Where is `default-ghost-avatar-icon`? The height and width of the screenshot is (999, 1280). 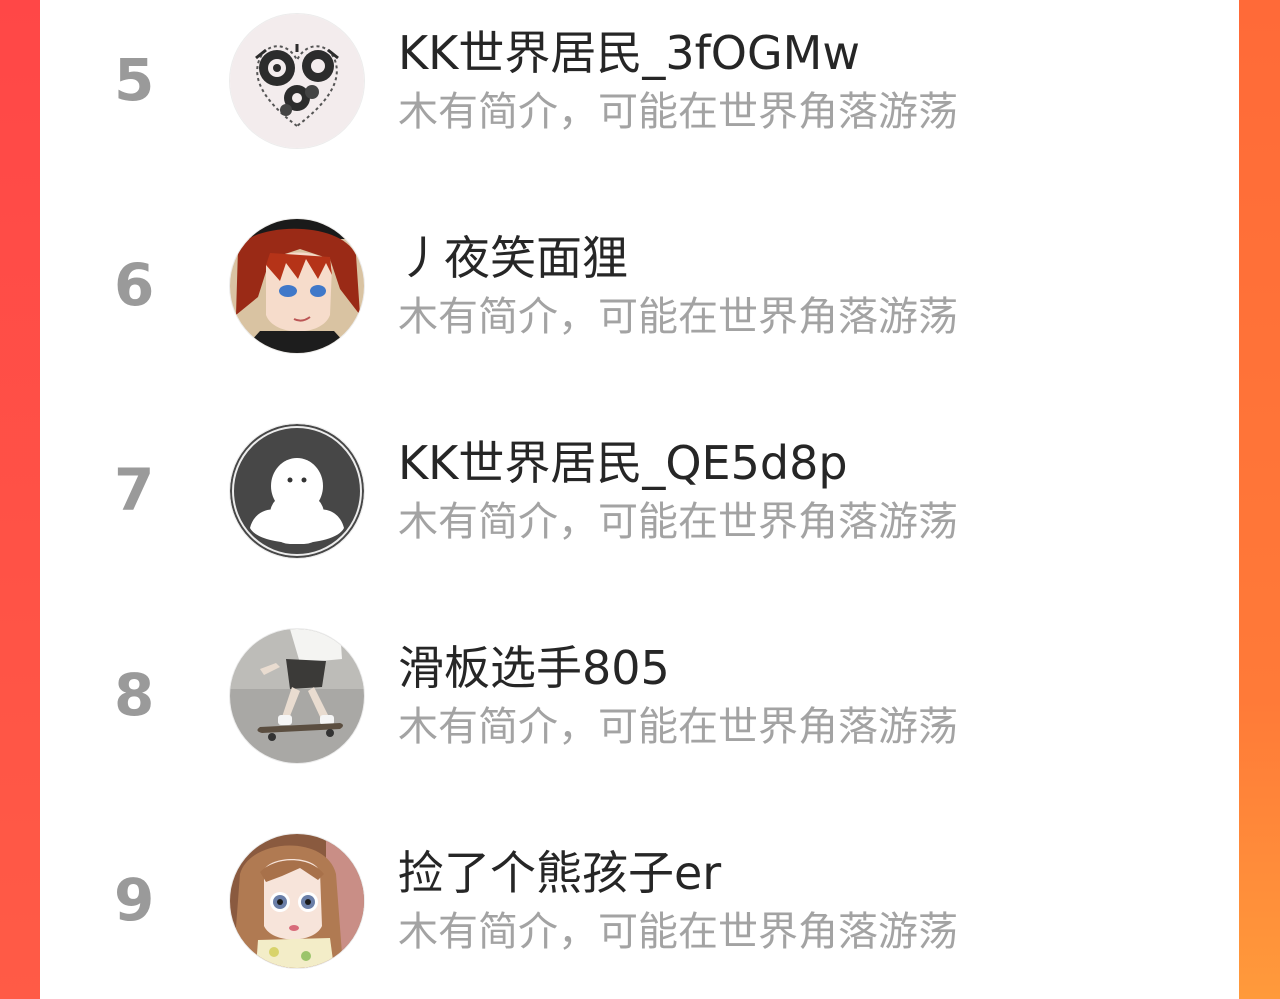
default-ghost-avatar-icon is located at coordinates (297, 491).